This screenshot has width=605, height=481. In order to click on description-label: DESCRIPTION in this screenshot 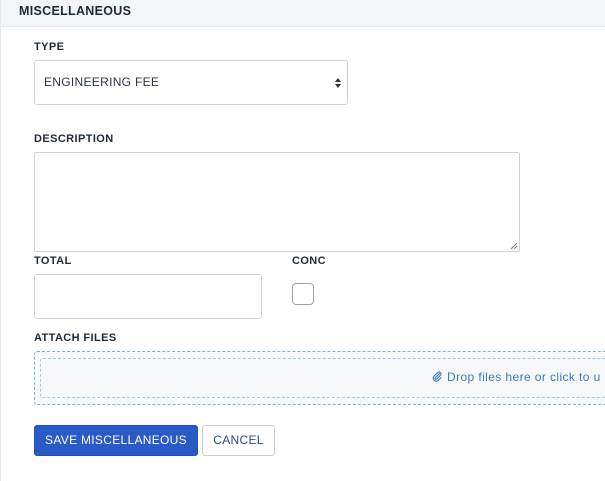, I will do `click(74, 139)`.